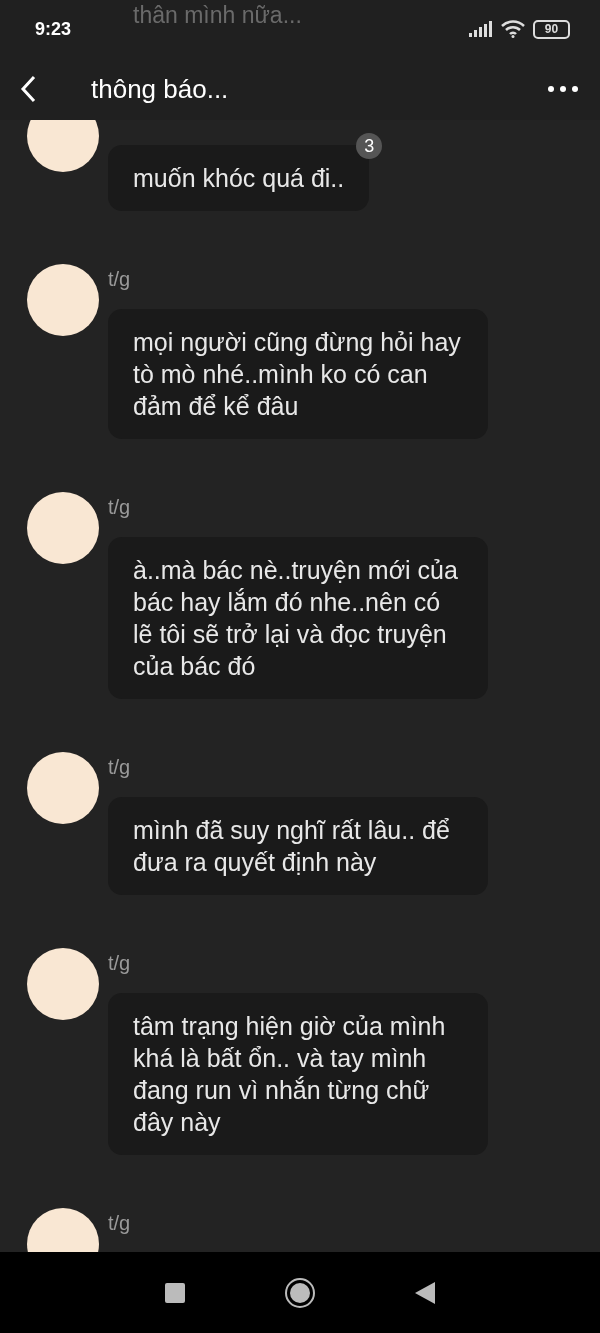  What do you see at coordinates (28, 89) in the screenshot?
I see `back-icon` at bounding box center [28, 89].